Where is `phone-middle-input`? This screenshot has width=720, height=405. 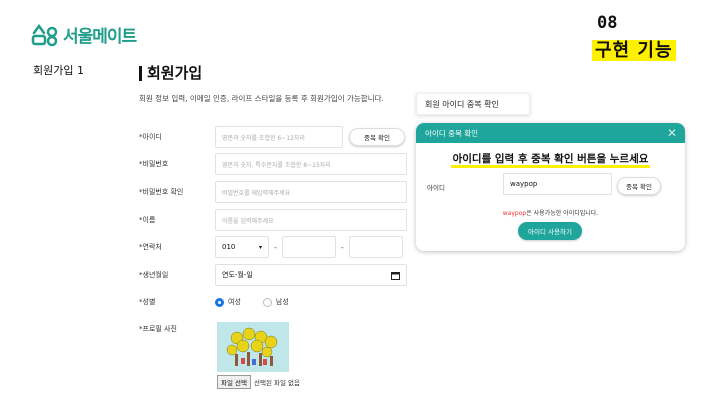 phone-middle-input is located at coordinates (308, 247).